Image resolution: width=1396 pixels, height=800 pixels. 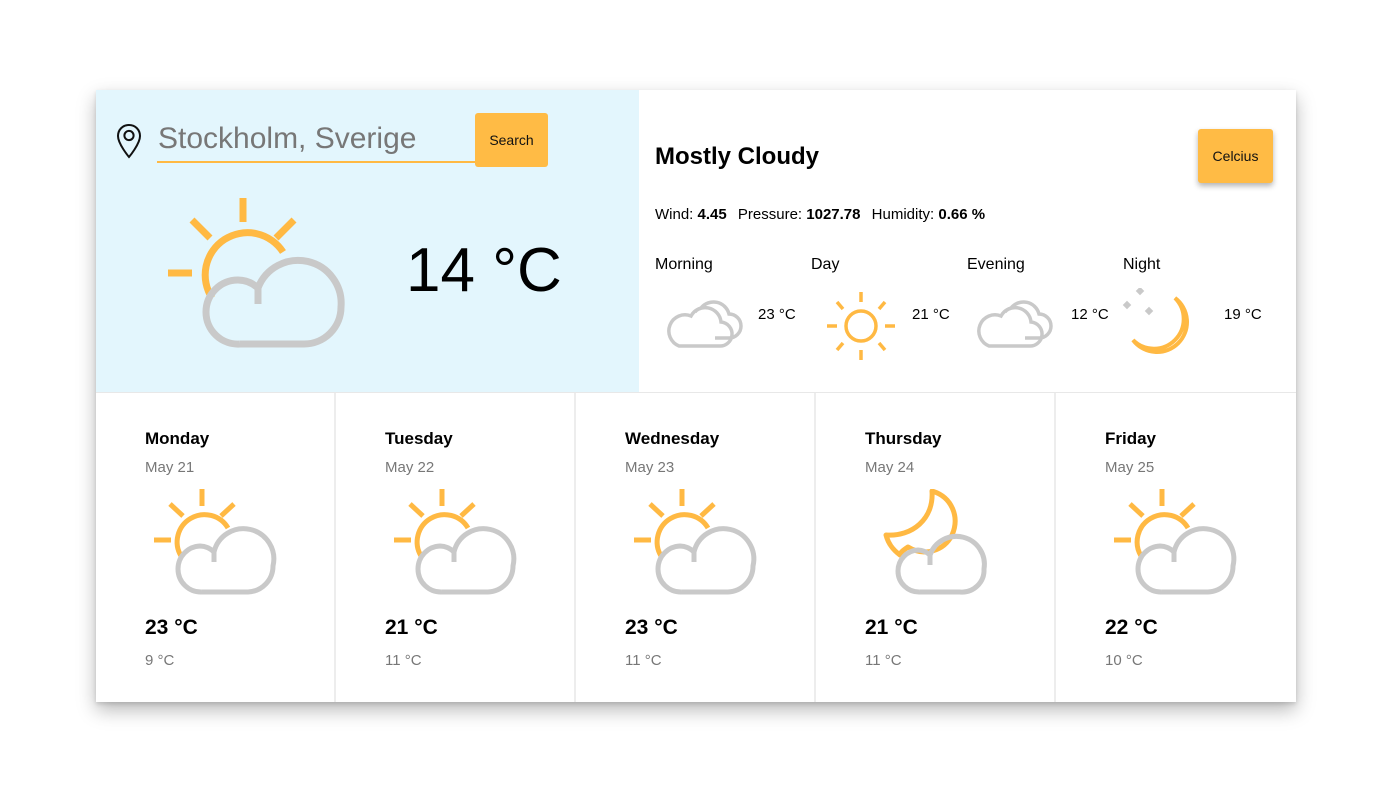 What do you see at coordinates (410, 467) in the screenshot?
I see `forecast-date: May 22` at bounding box center [410, 467].